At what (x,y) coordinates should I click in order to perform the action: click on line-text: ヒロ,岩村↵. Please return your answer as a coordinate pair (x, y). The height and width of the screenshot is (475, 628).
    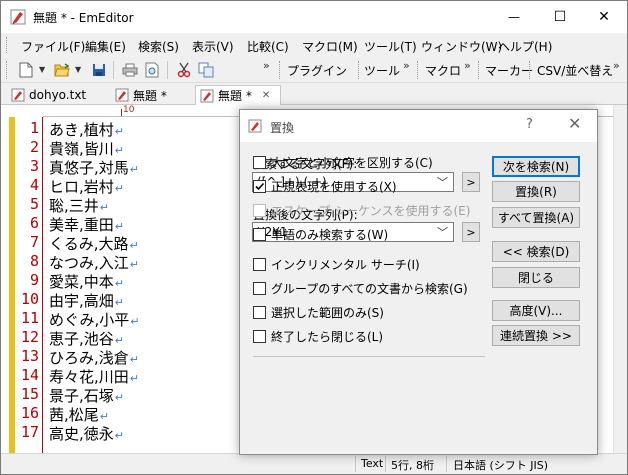
    Looking at the image, I should click on (86, 186).